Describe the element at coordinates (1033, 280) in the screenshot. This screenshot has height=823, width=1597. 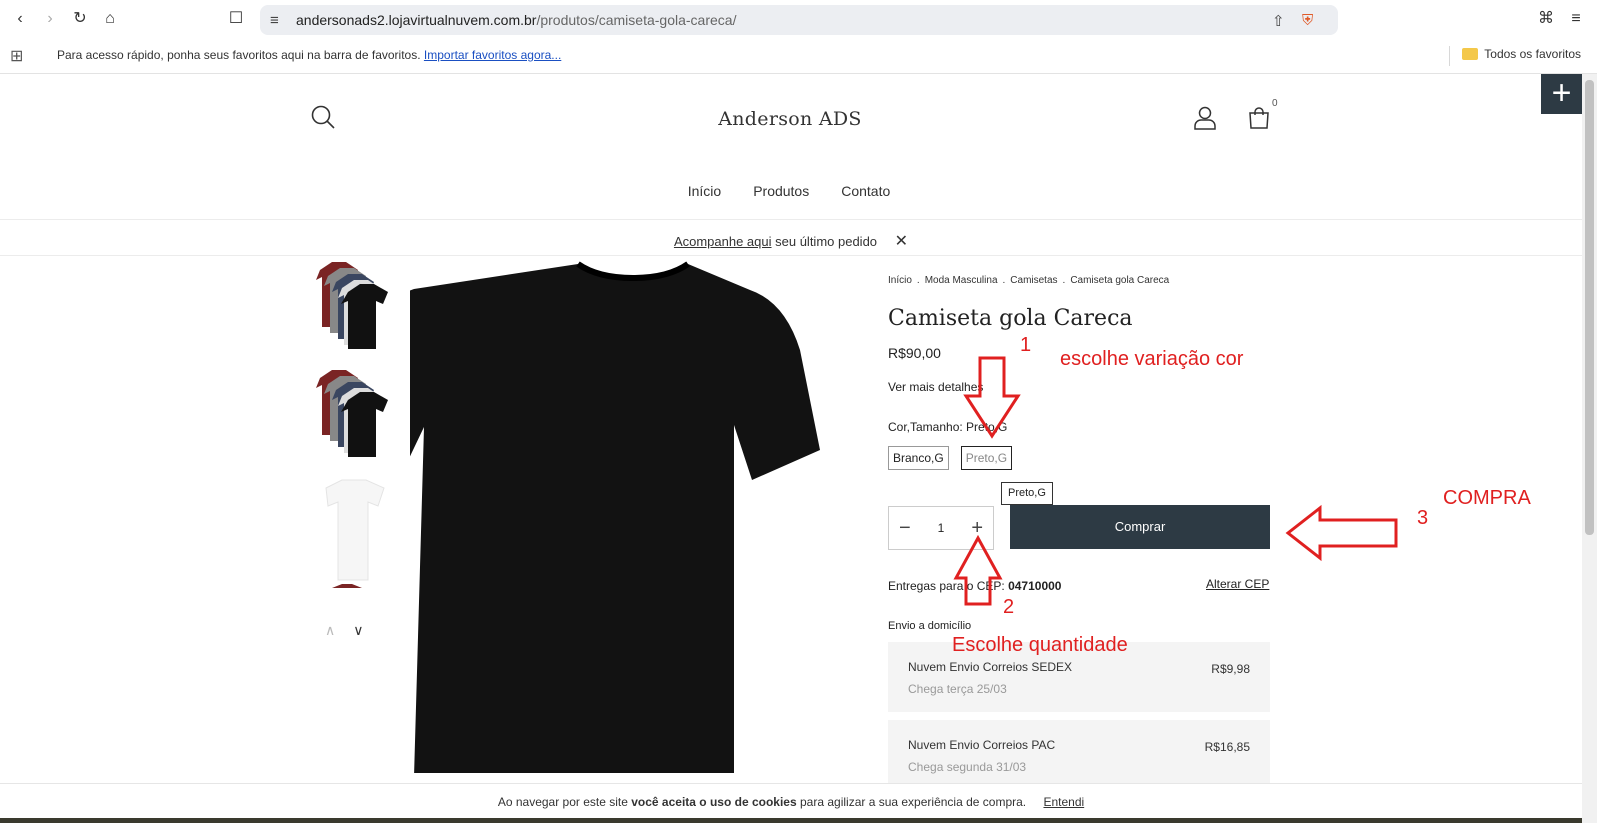
I see `breadcrumb-camisetas: Camisetas` at that location.